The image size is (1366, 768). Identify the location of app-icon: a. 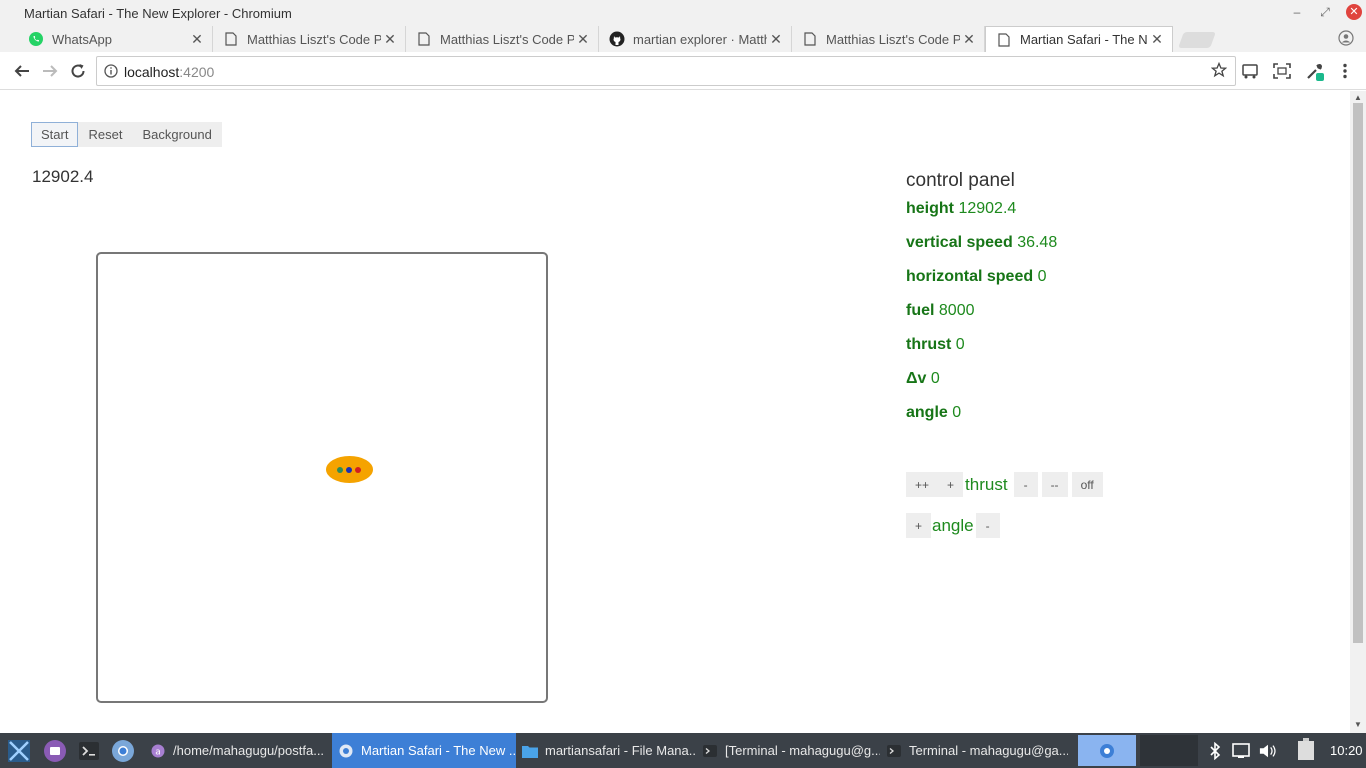
(158, 751).